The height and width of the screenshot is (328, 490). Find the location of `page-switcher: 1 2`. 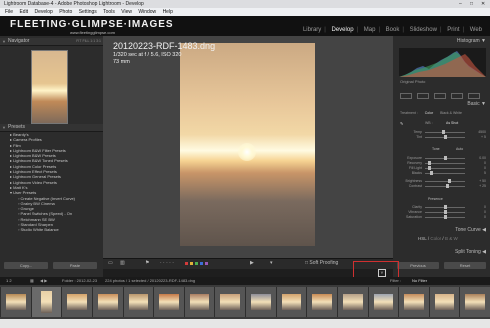

page-switcher: 1 2 is located at coordinates (9, 280).